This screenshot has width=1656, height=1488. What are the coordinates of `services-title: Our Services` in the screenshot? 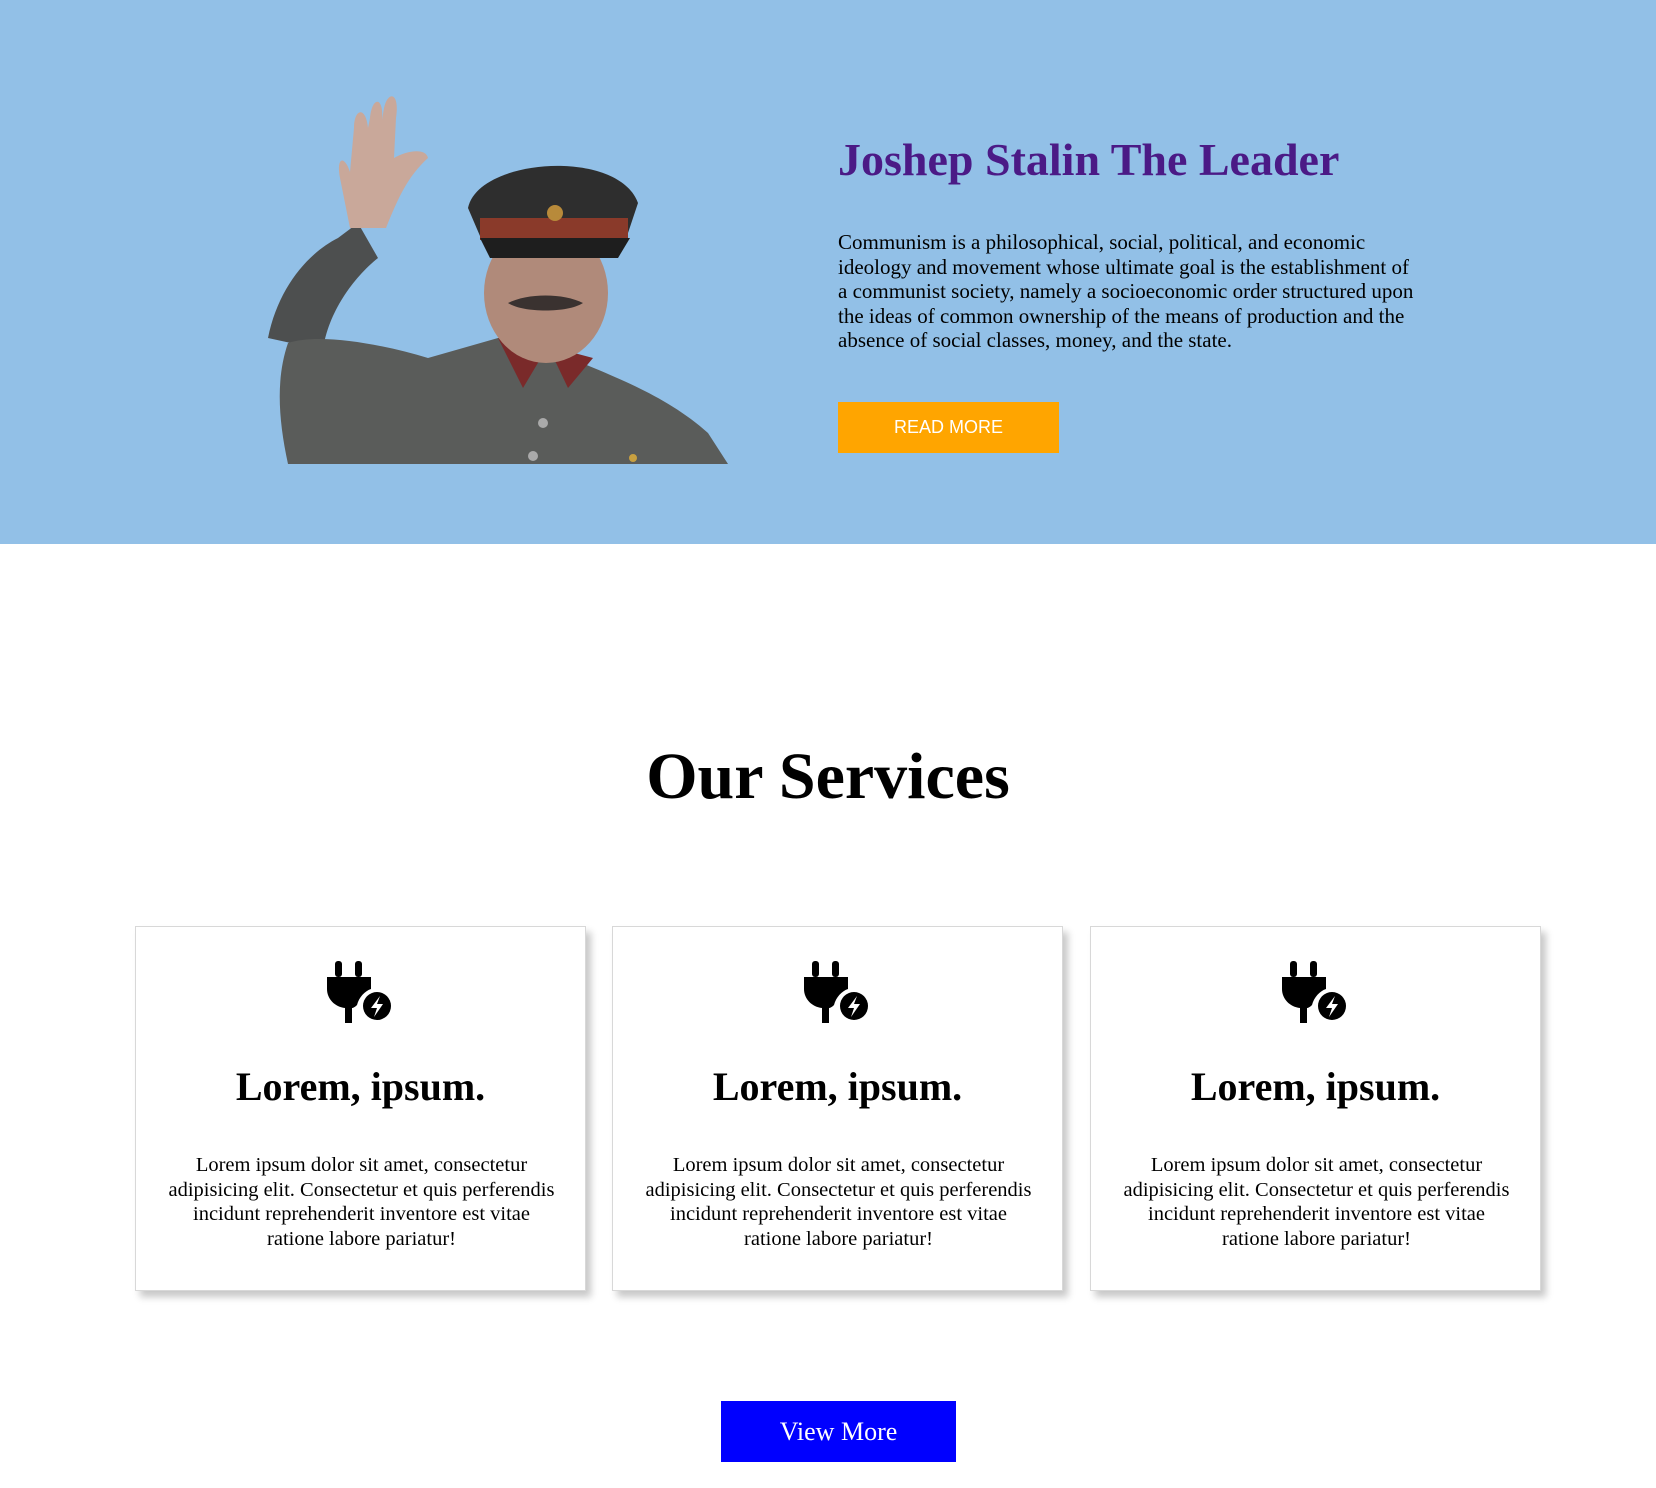 It's located at (828, 776).